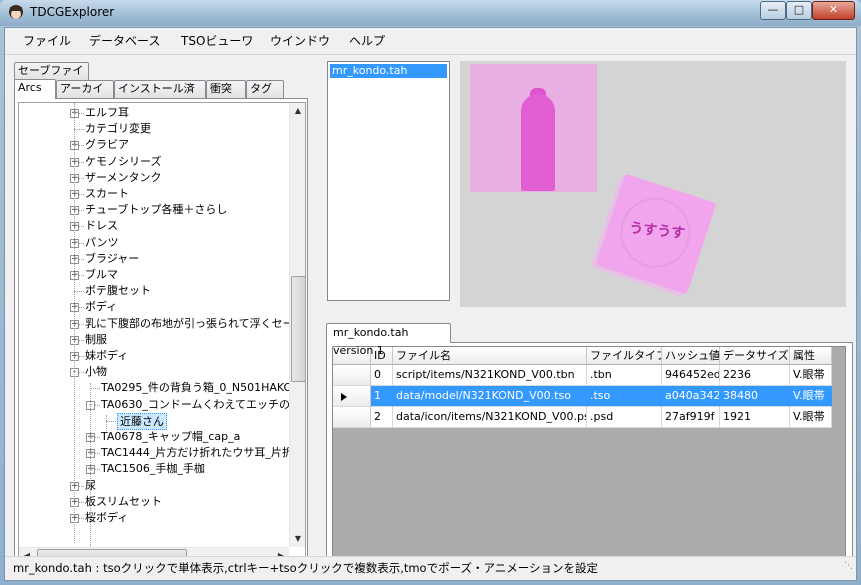  I want to click on horizontal-splitter, so click(589, 319).